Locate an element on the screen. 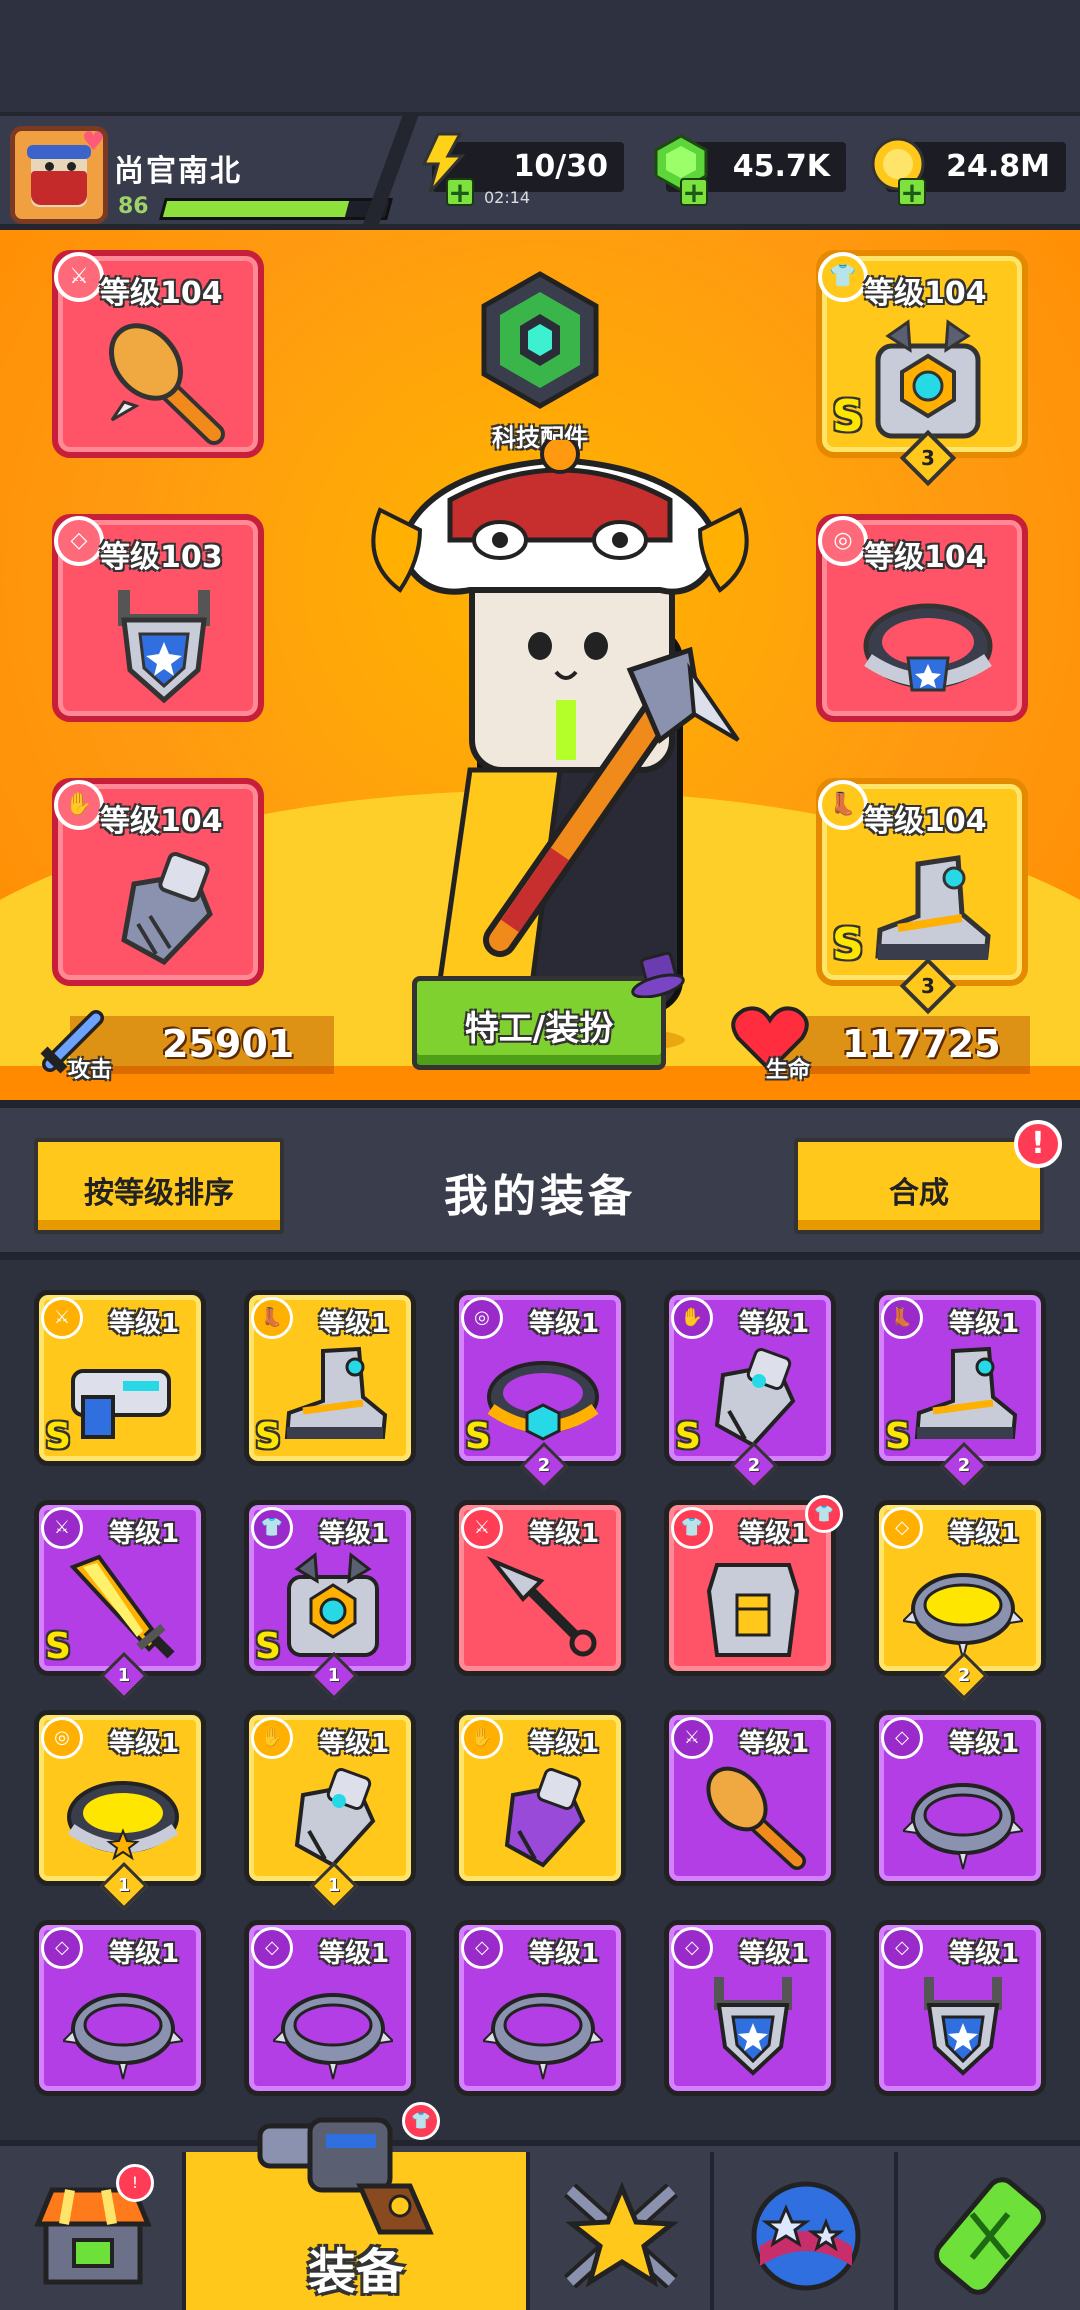 Image resolution: width=1080 pixels, height=2310 pixels. tech-part-button is located at coordinates (540, 340).